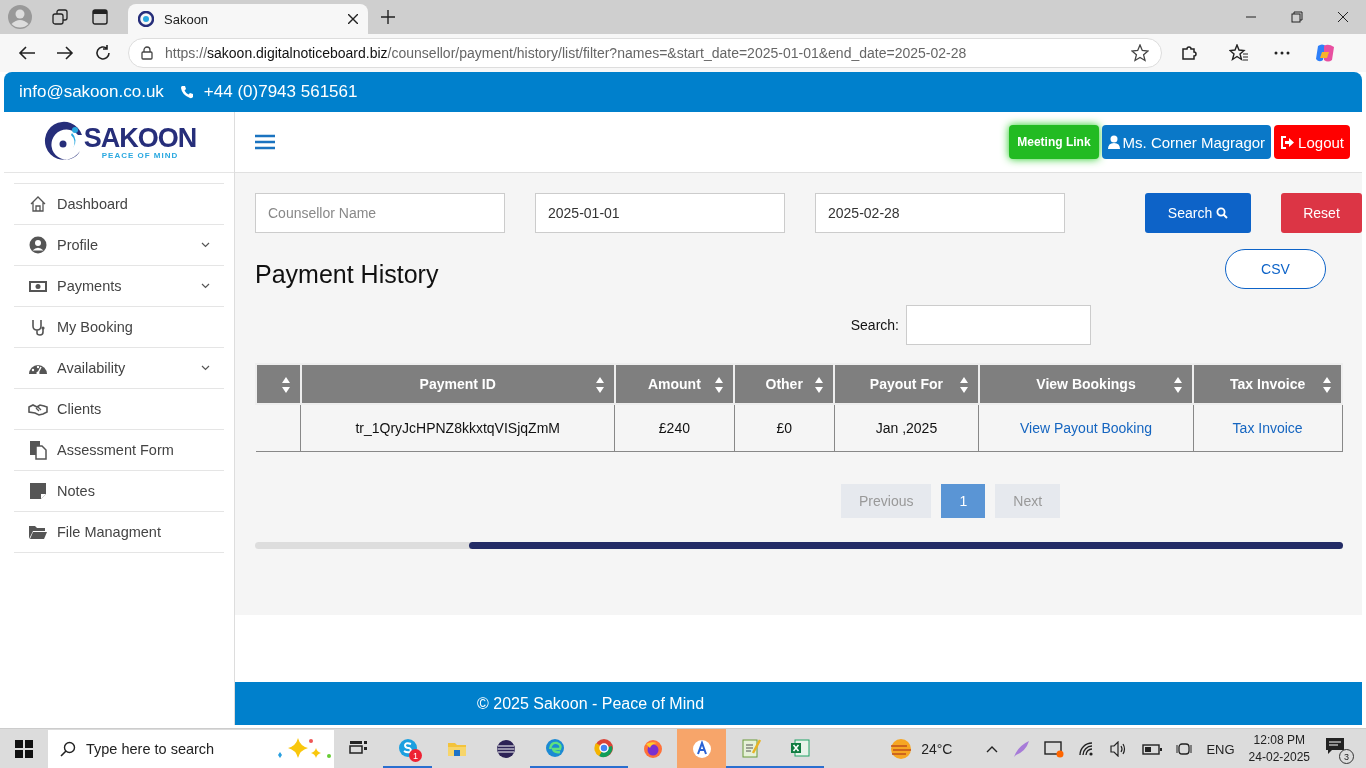 This screenshot has height=768, width=1366. I want to click on end-date-field: 2025-02-28, so click(940, 213).